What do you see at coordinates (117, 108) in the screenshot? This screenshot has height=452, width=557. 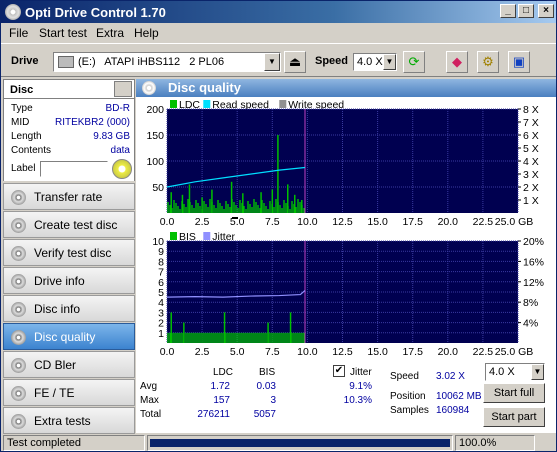 I see `type-value: BD-R` at bounding box center [117, 108].